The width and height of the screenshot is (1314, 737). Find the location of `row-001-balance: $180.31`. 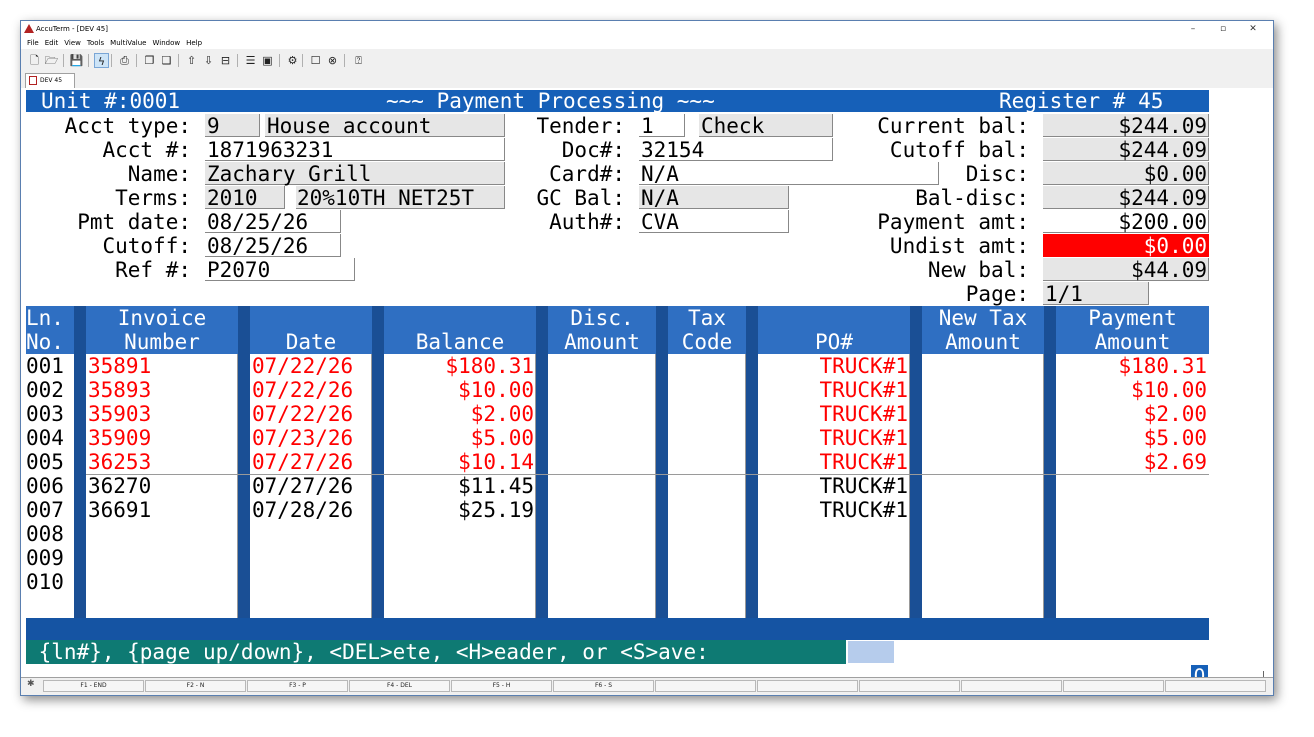

row-001-balance: $180.31 is located at coordinates (489, 366).